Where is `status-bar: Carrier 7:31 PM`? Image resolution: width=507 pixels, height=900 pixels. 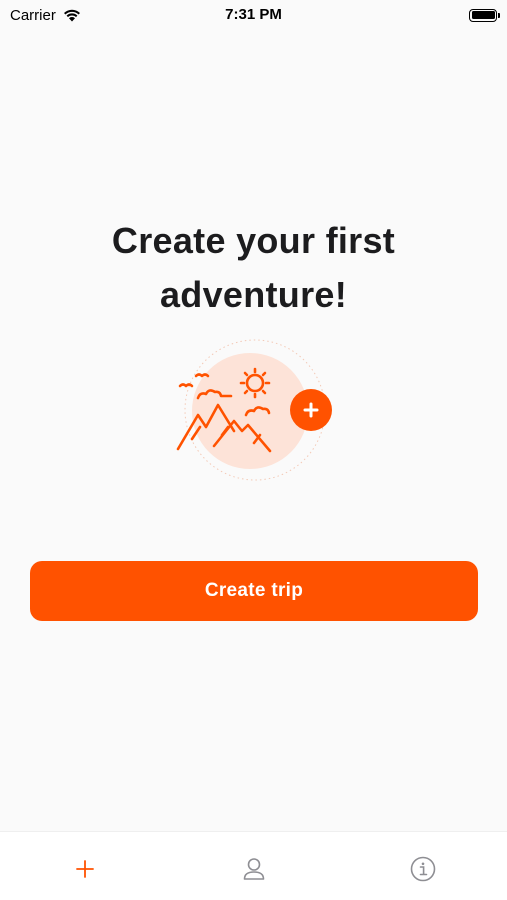 status-bar: Carrier 7:31 PM is located at coordinates (253, 15).